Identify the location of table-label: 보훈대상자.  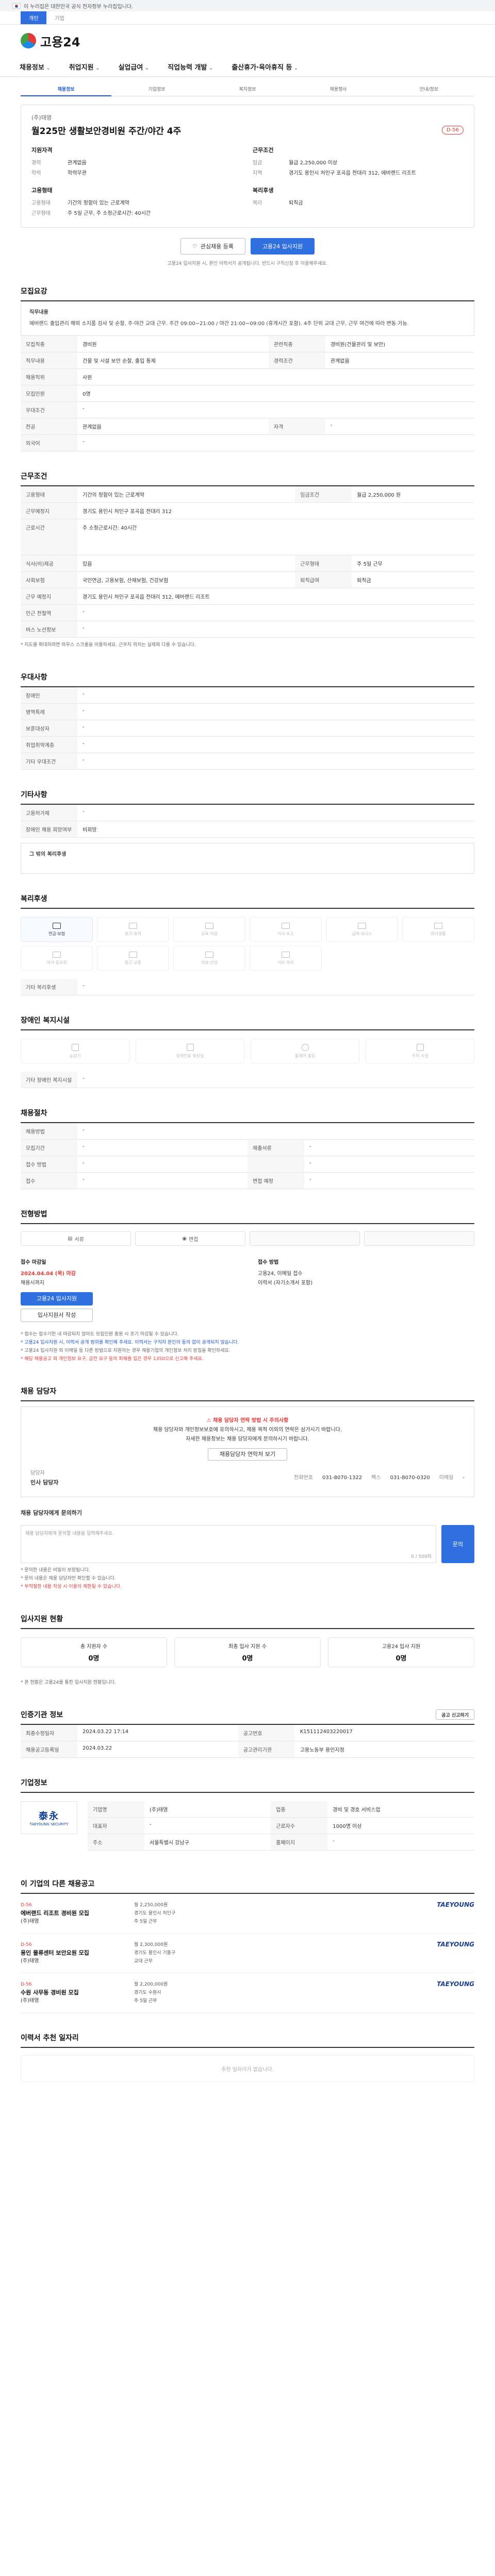
(49, 728).